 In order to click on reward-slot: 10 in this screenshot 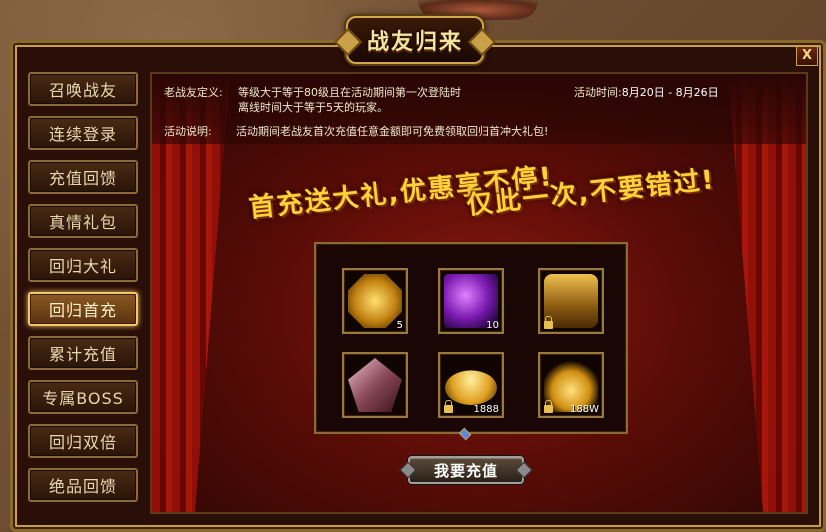, I will do `click(471, 301)`.